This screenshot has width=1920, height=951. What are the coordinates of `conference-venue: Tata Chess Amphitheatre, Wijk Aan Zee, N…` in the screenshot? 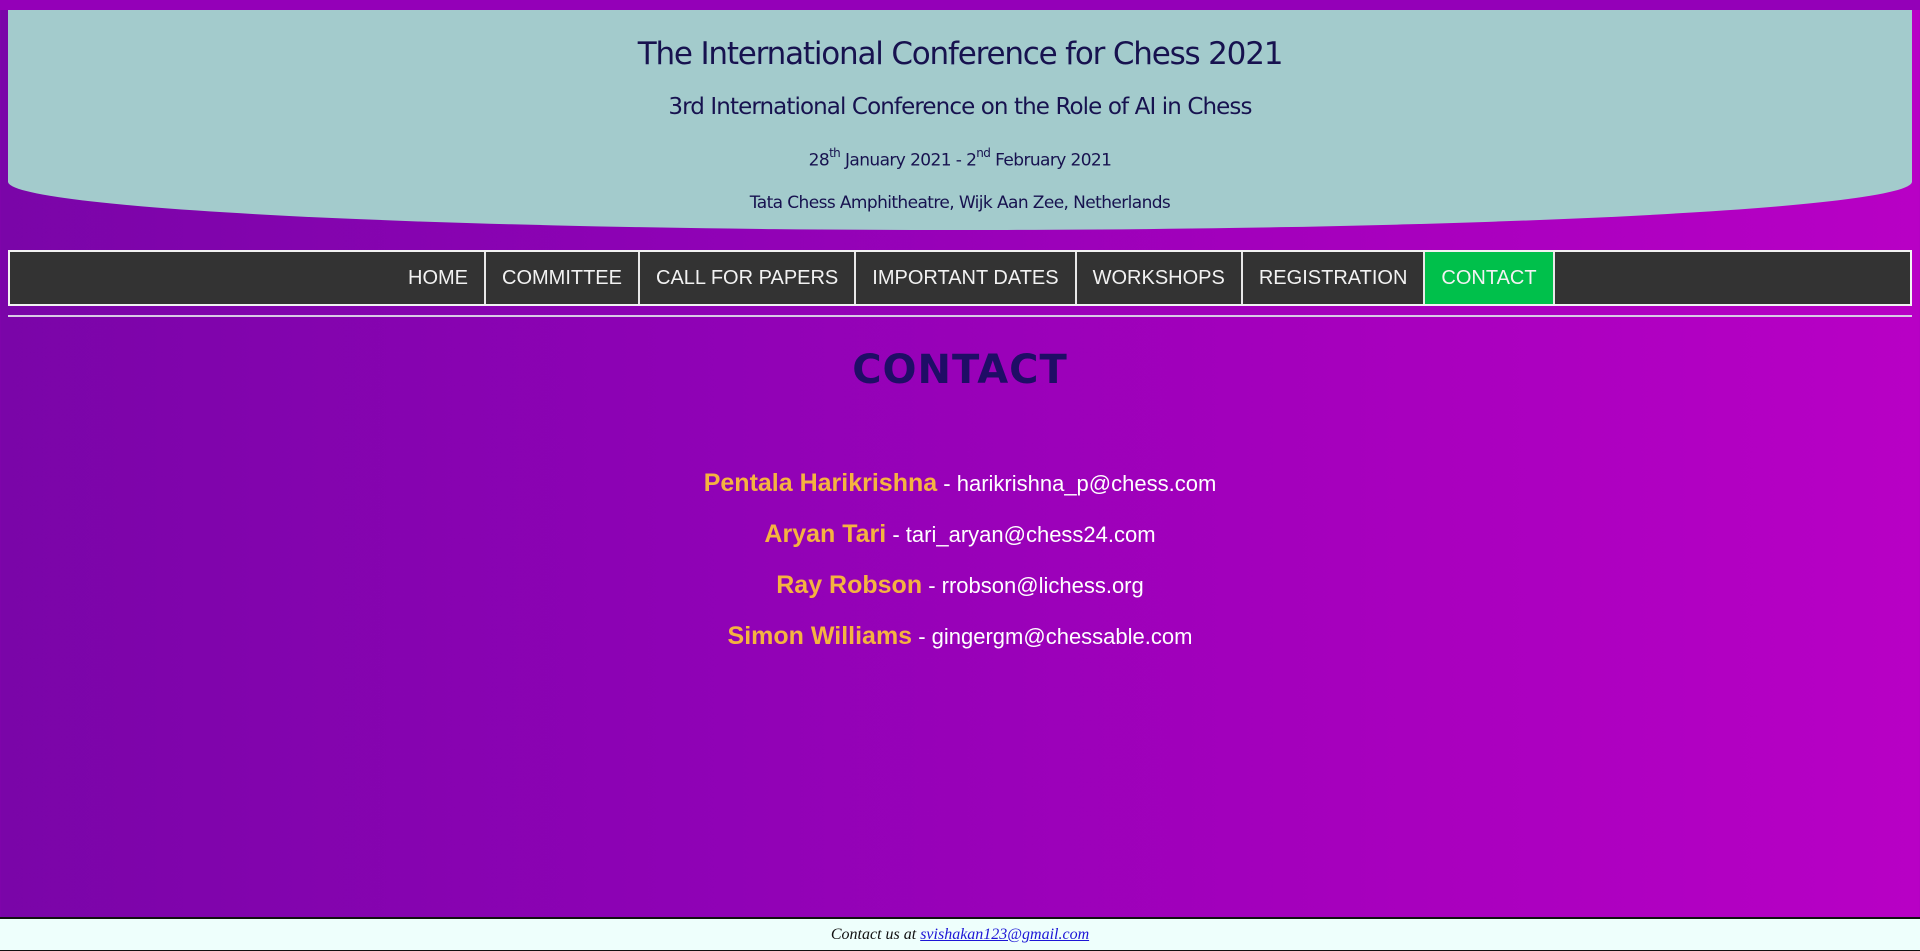 It's located at (960, 203).